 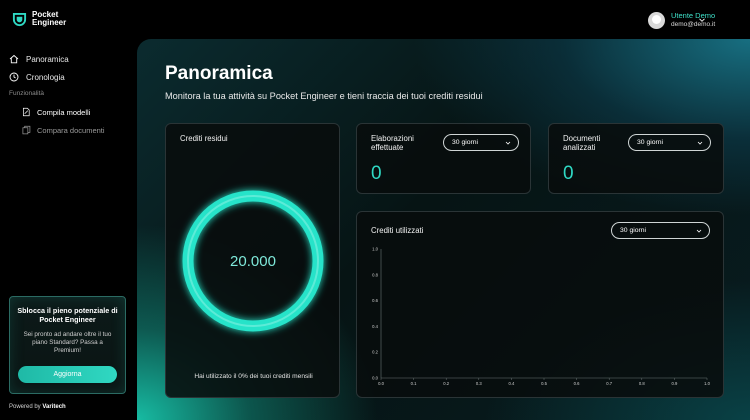 I want to click on sidebar-subnav: Compila modelli Compara documenti, so click(x=77, y=121).